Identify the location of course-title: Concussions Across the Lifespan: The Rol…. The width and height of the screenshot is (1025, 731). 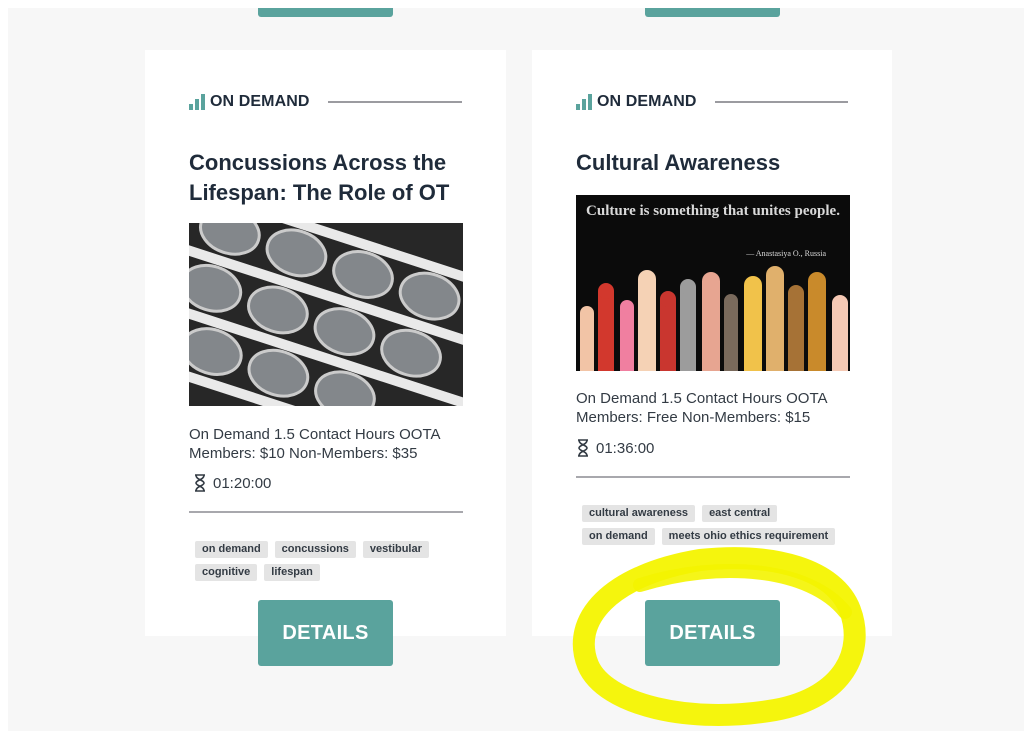
(332, 178).